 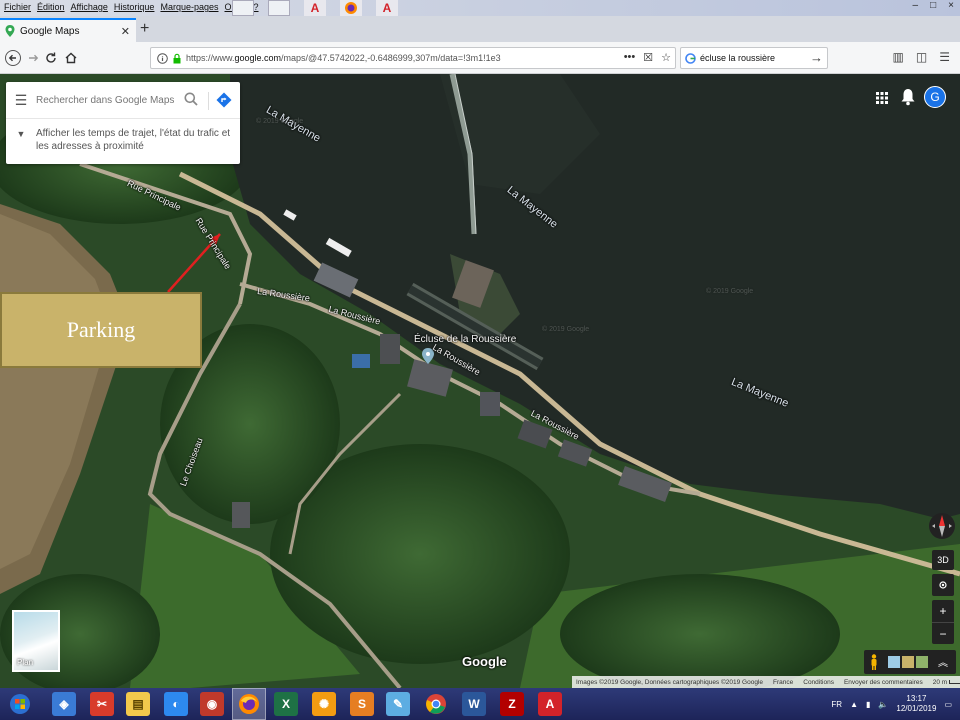 What do you see at coordinates (690, 58) in the screenshot?
I see `google-search-engine-icon` at bounding box center [690, 58].